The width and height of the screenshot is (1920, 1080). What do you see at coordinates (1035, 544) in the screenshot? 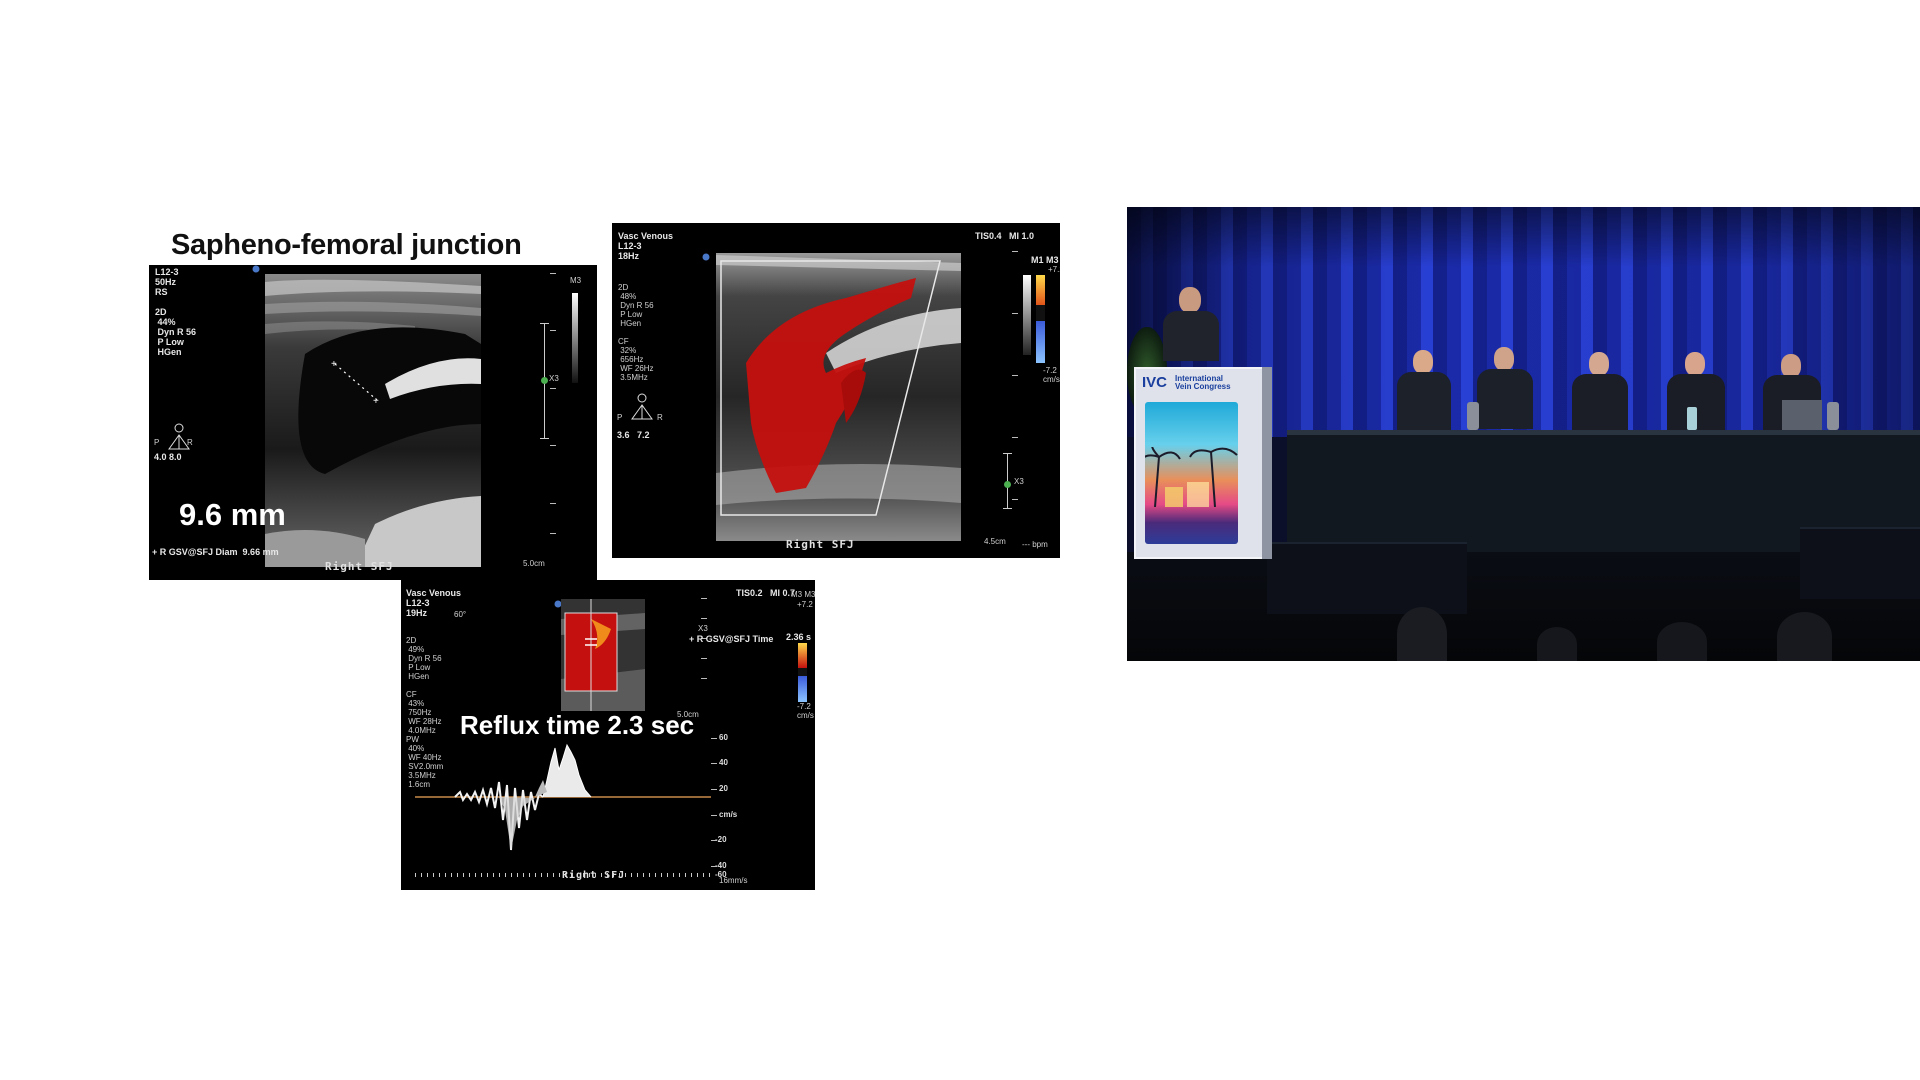
I see `heart-rate: --- bpm` at bounding box center [1035, 544].